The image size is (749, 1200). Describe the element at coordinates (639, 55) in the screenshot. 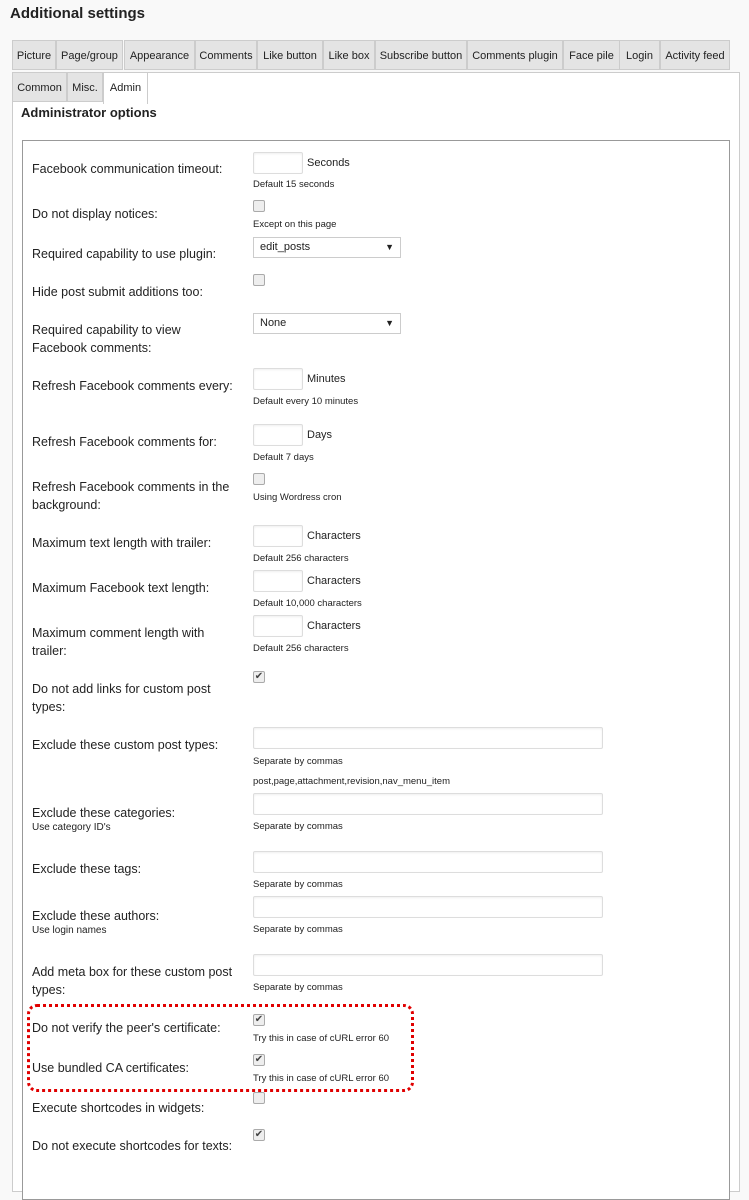

I see `tab-login: Login` at that location.